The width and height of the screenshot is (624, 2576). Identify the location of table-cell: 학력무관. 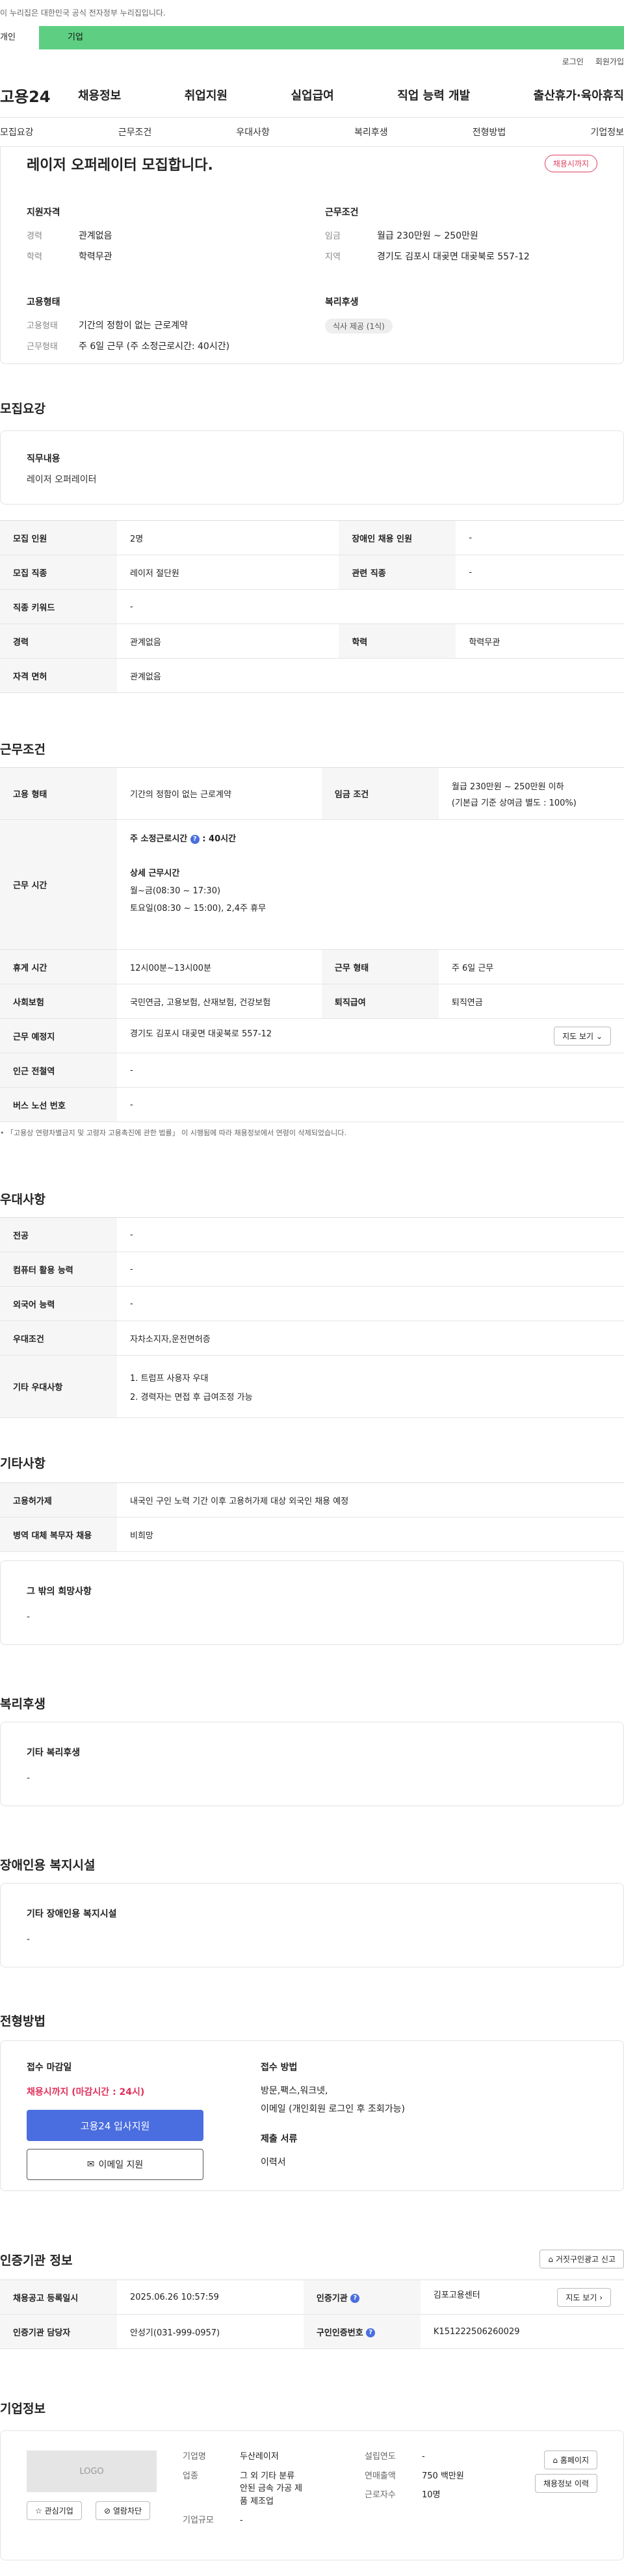
(540, 641).